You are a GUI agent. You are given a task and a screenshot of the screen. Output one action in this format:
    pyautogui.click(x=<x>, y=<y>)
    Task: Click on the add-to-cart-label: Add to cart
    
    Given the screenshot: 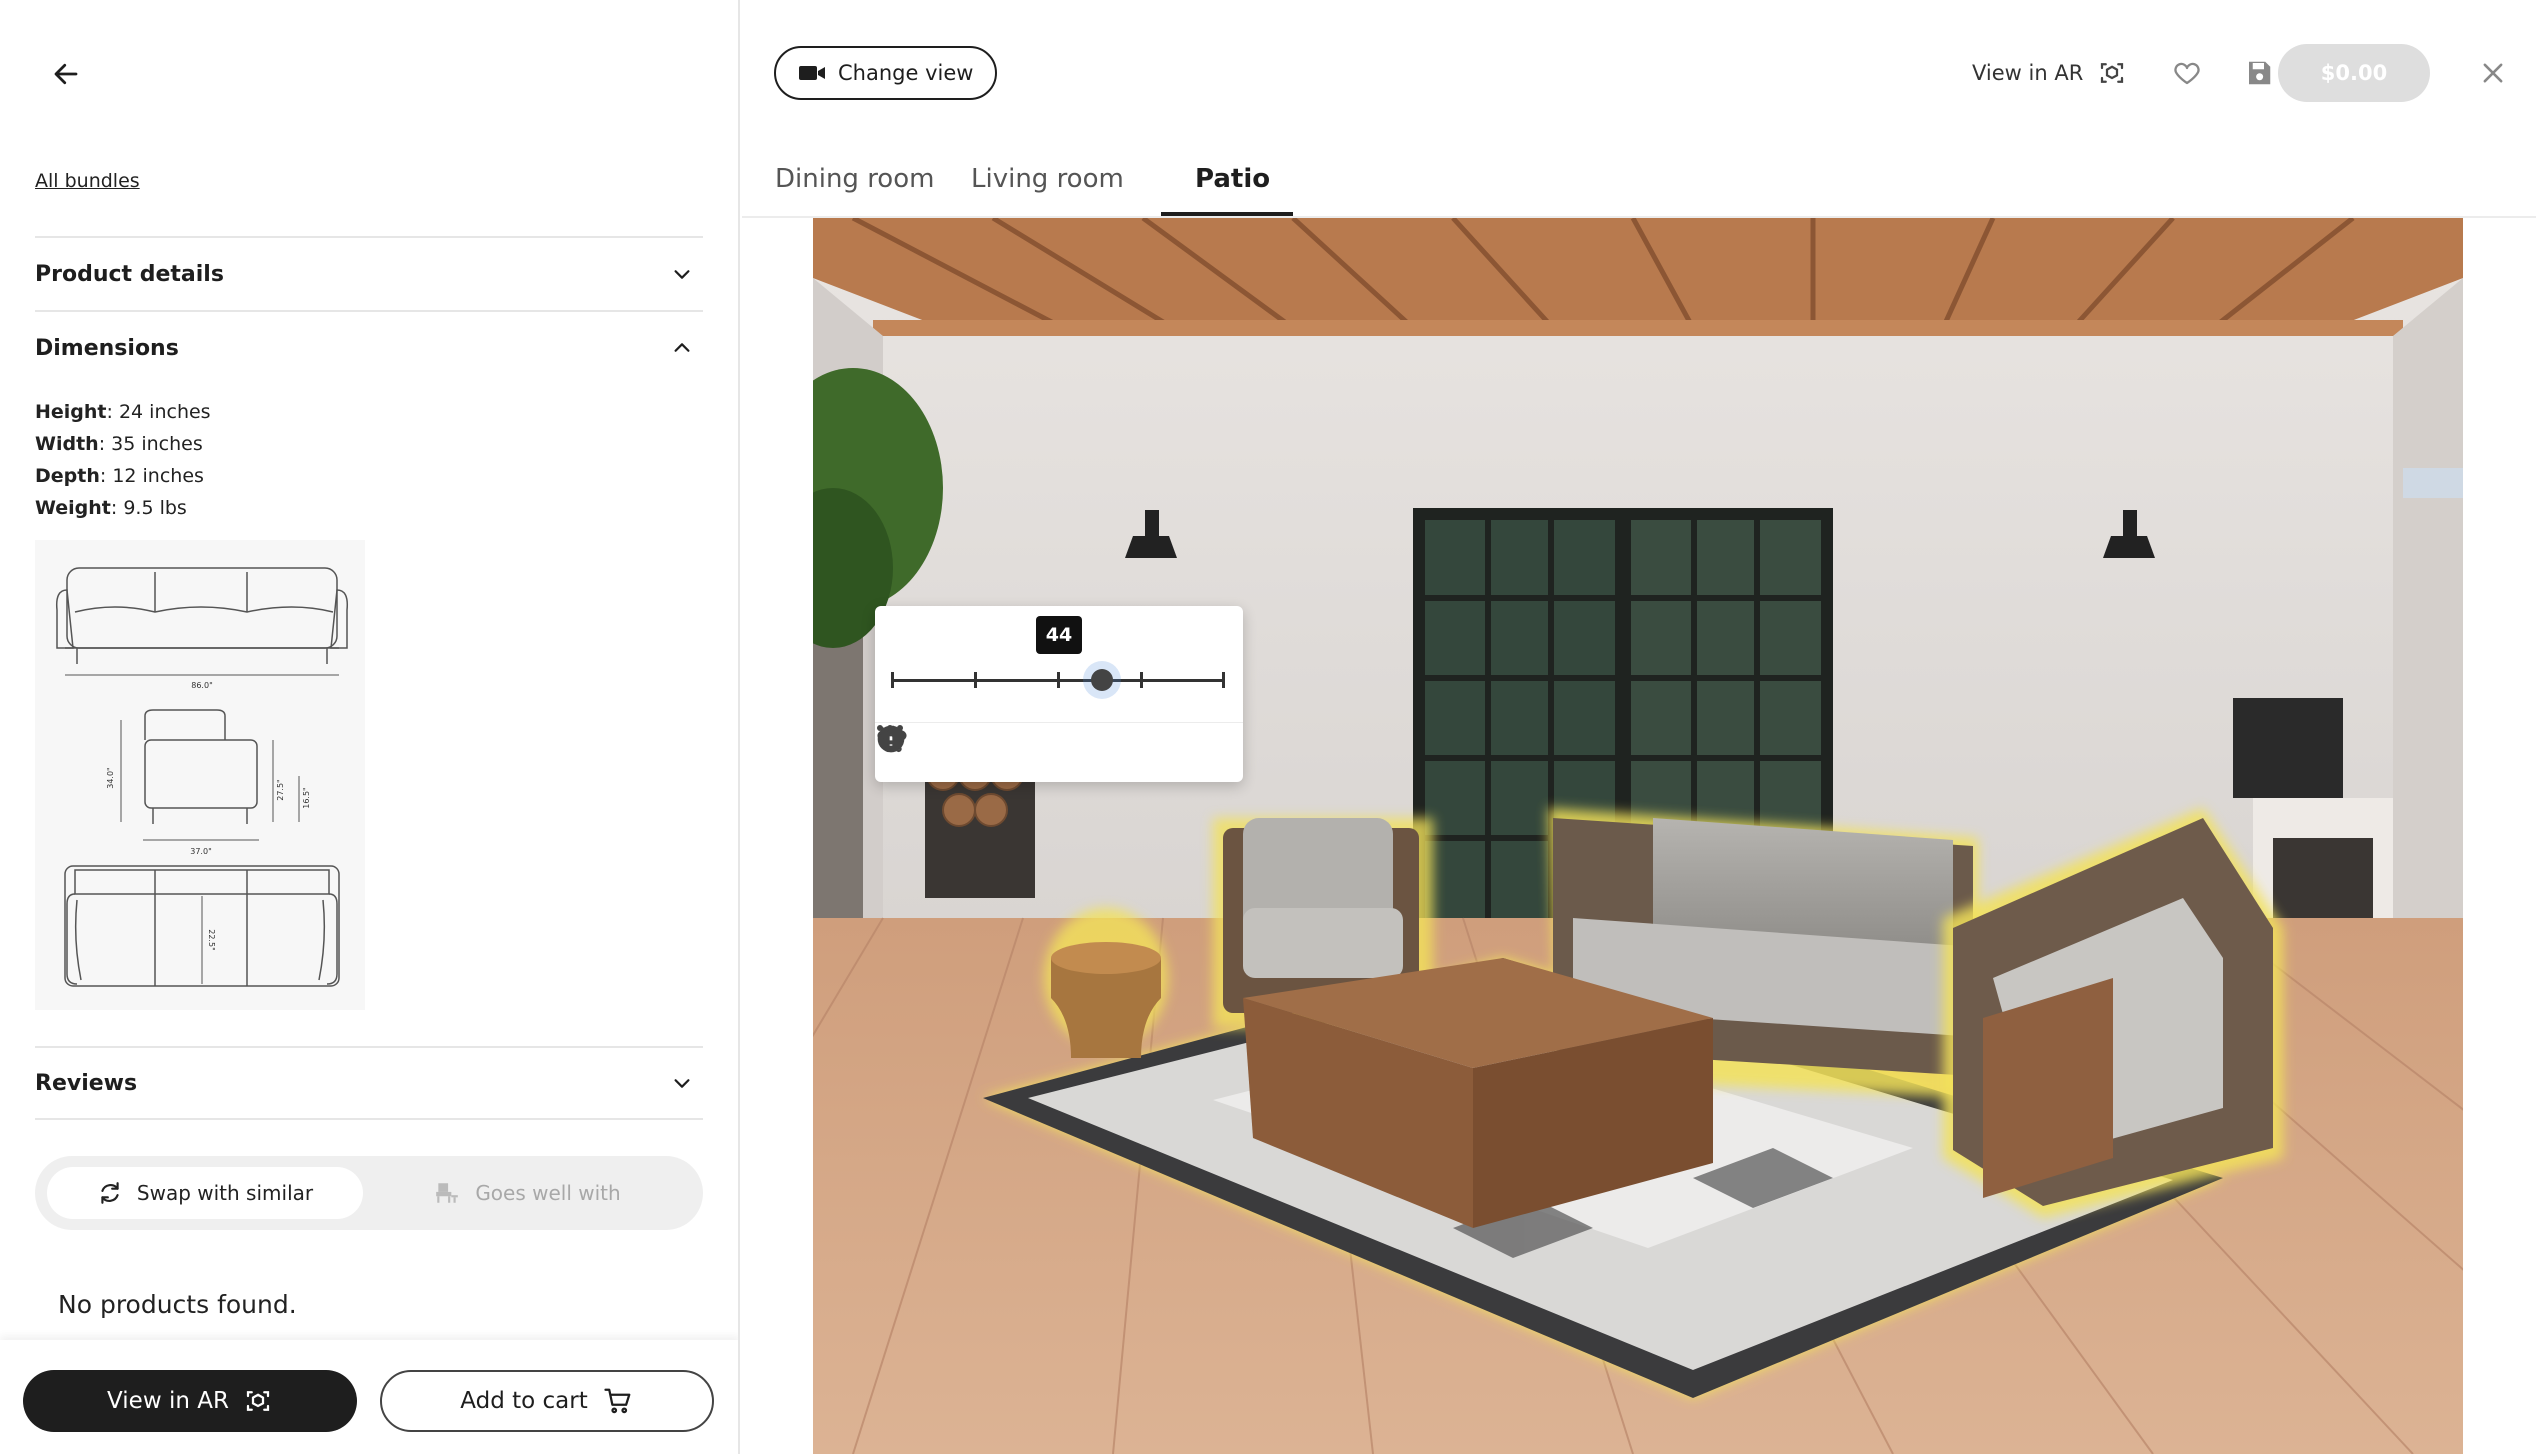 What is the action you would take?
    pyautogui.click(x=524, y=1401)
    